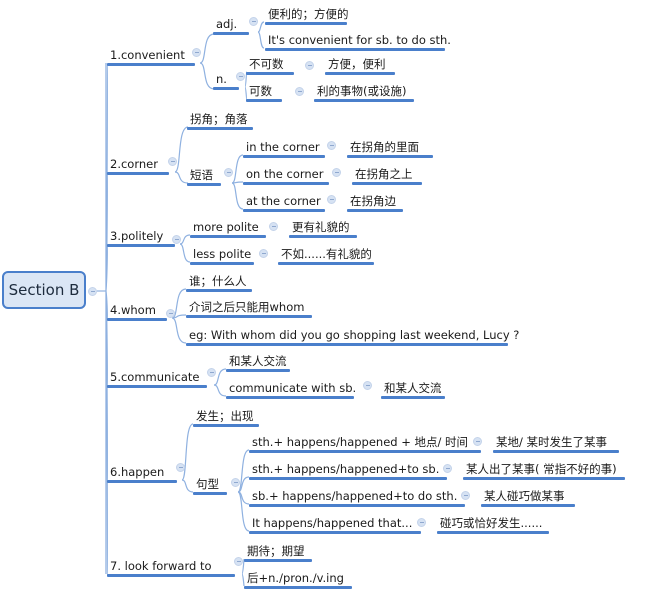 Image resolution: width=650 pixels, height=602 pixels. What do you see at coordinates (276, 551) in the screenshot?
I see `leaf-node: 期待；期望` at bounding box center [276, 551].